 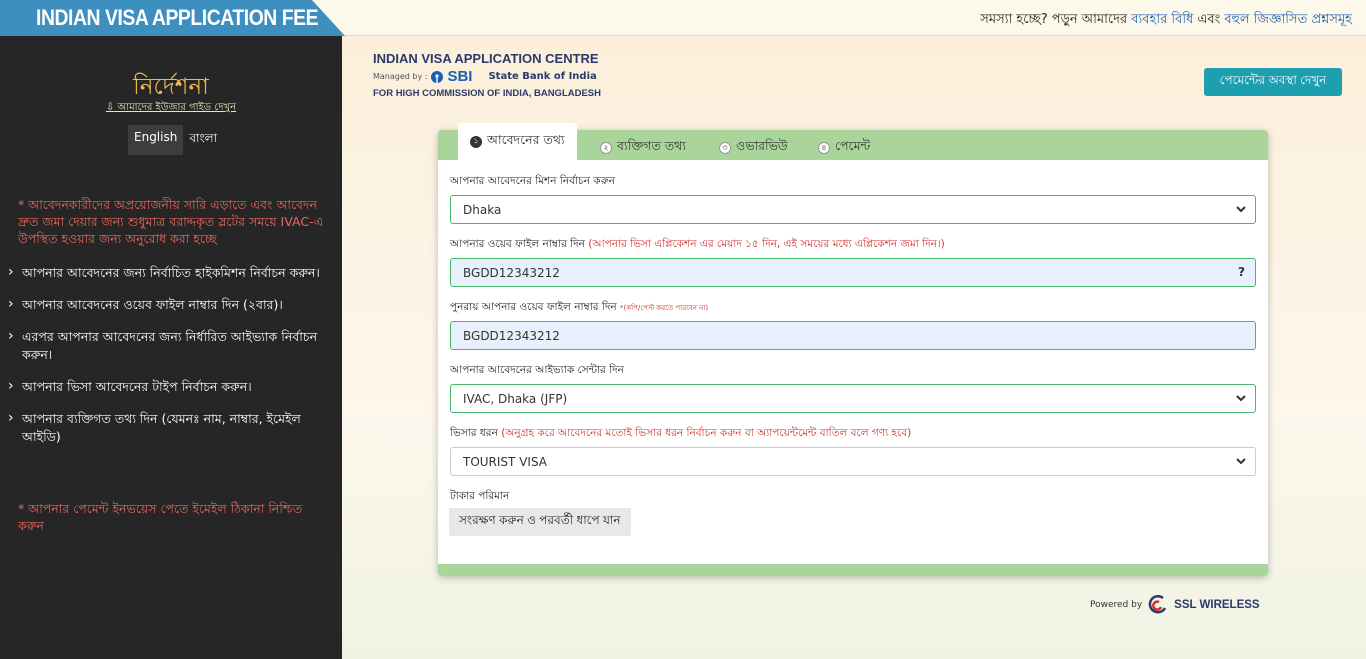 What do you see at coordinates (480, 496) in the screenshot?
I see `amount-label: টাকার পরিমান` at bounding box center [480, 496].